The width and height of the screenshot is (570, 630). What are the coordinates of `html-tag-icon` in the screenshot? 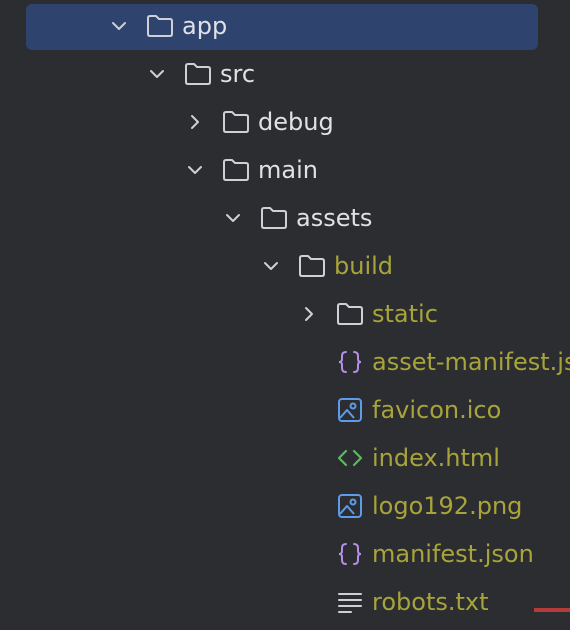 It's located at (350, 458).